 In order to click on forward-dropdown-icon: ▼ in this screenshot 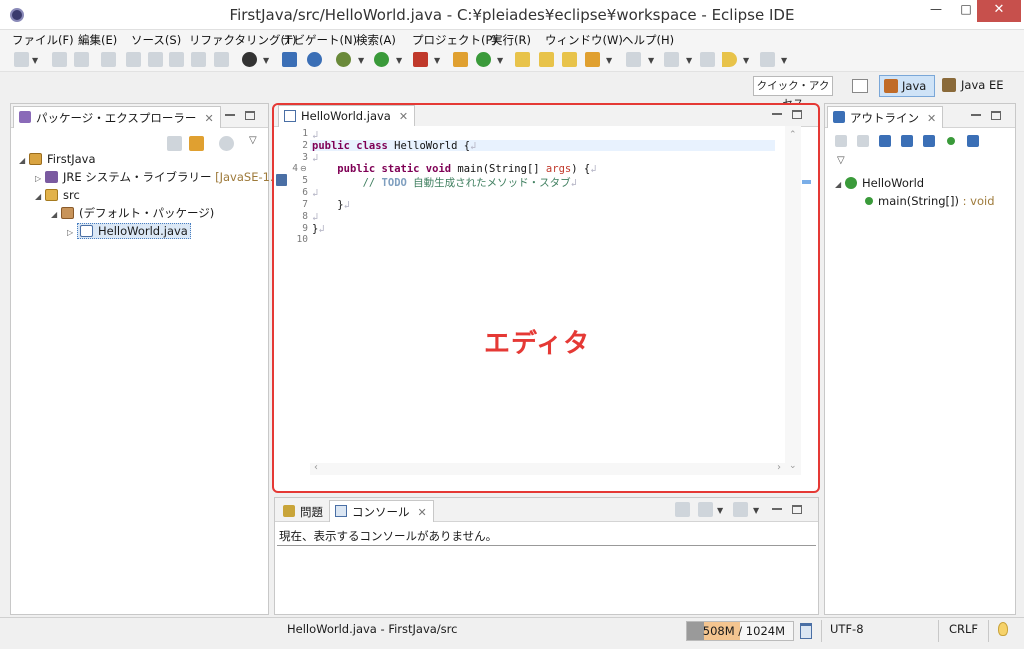, I will do `click(784, 60)`.